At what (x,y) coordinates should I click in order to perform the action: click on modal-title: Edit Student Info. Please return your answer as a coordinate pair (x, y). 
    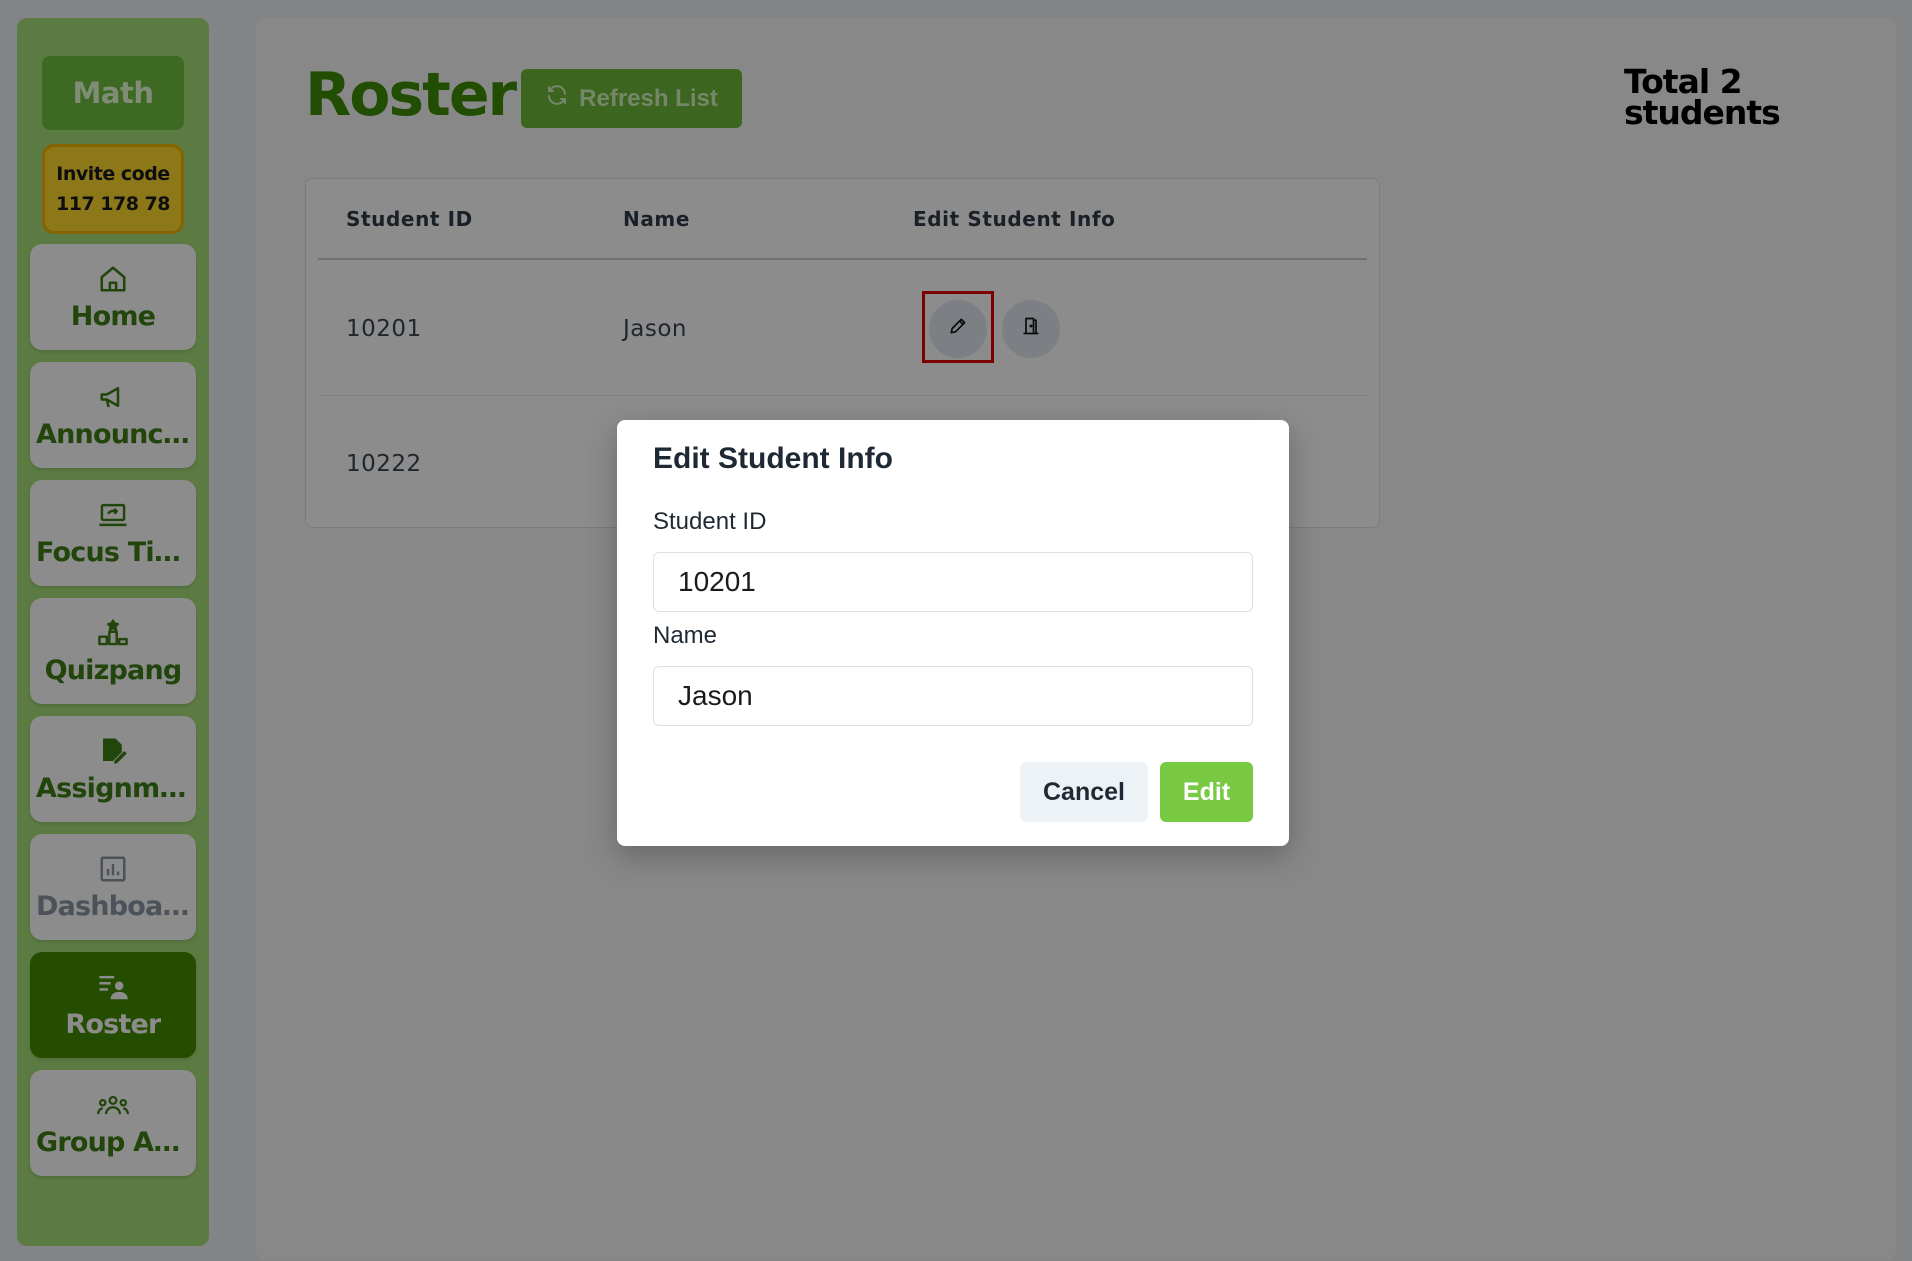
    Looking at the image, I should click on (773, 458).